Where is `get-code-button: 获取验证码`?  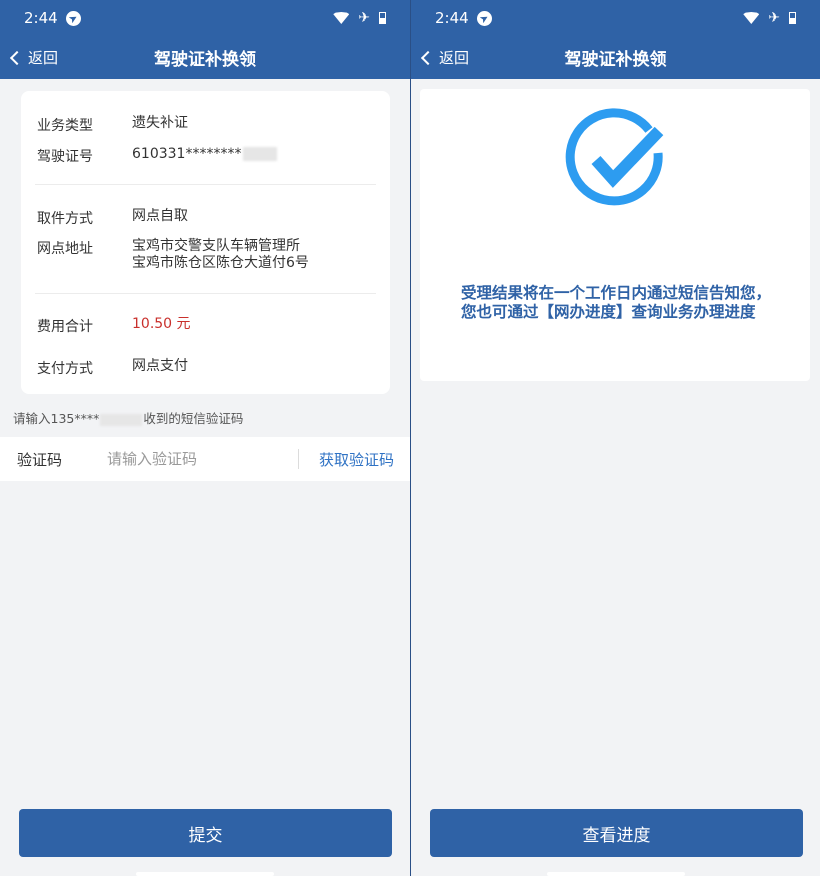 get-code-button: 获取验证码 is located at coordinates (356, 459).